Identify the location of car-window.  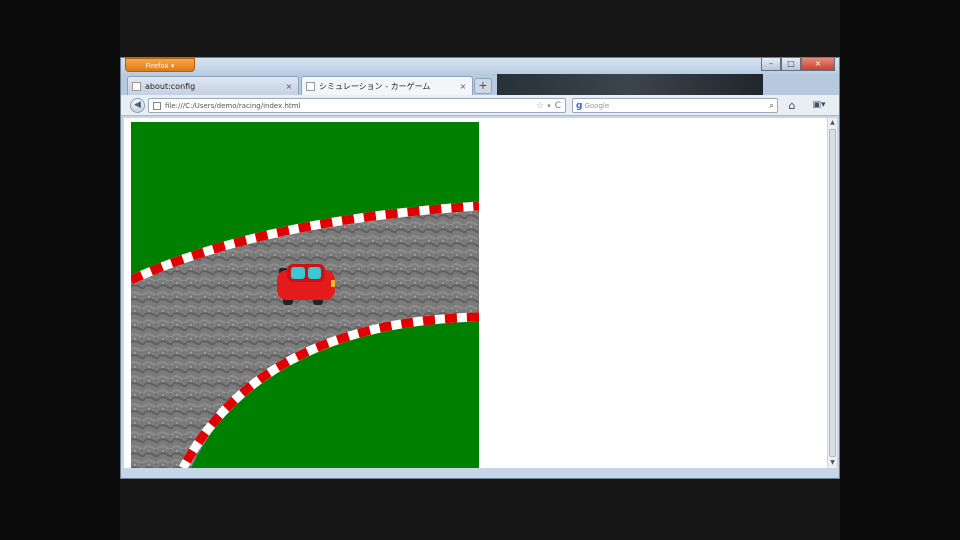
(314, 273).